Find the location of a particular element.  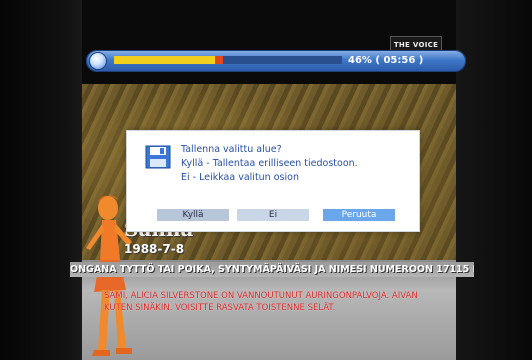

floppy-disk-icon is located at coordinates (158, 157).